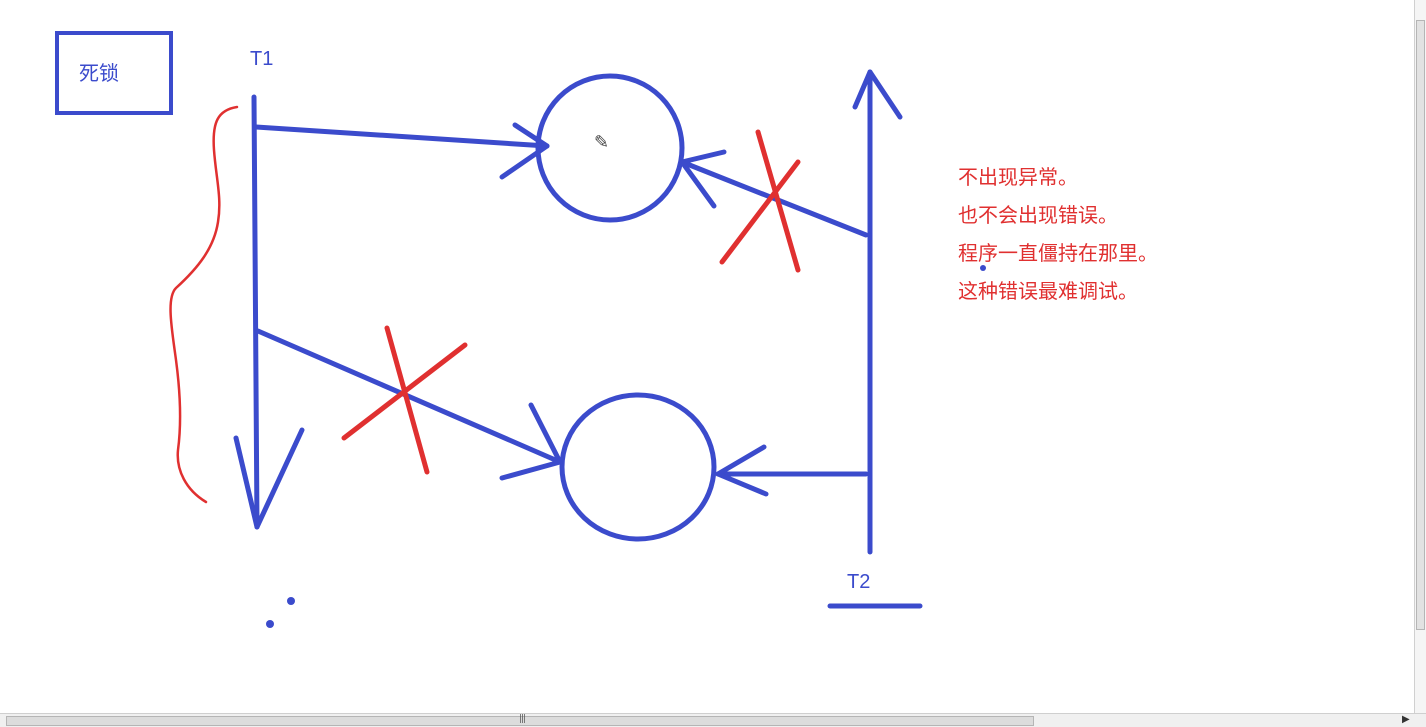  I want to click on t2-request-top-arrowhead, so click(703, 179).